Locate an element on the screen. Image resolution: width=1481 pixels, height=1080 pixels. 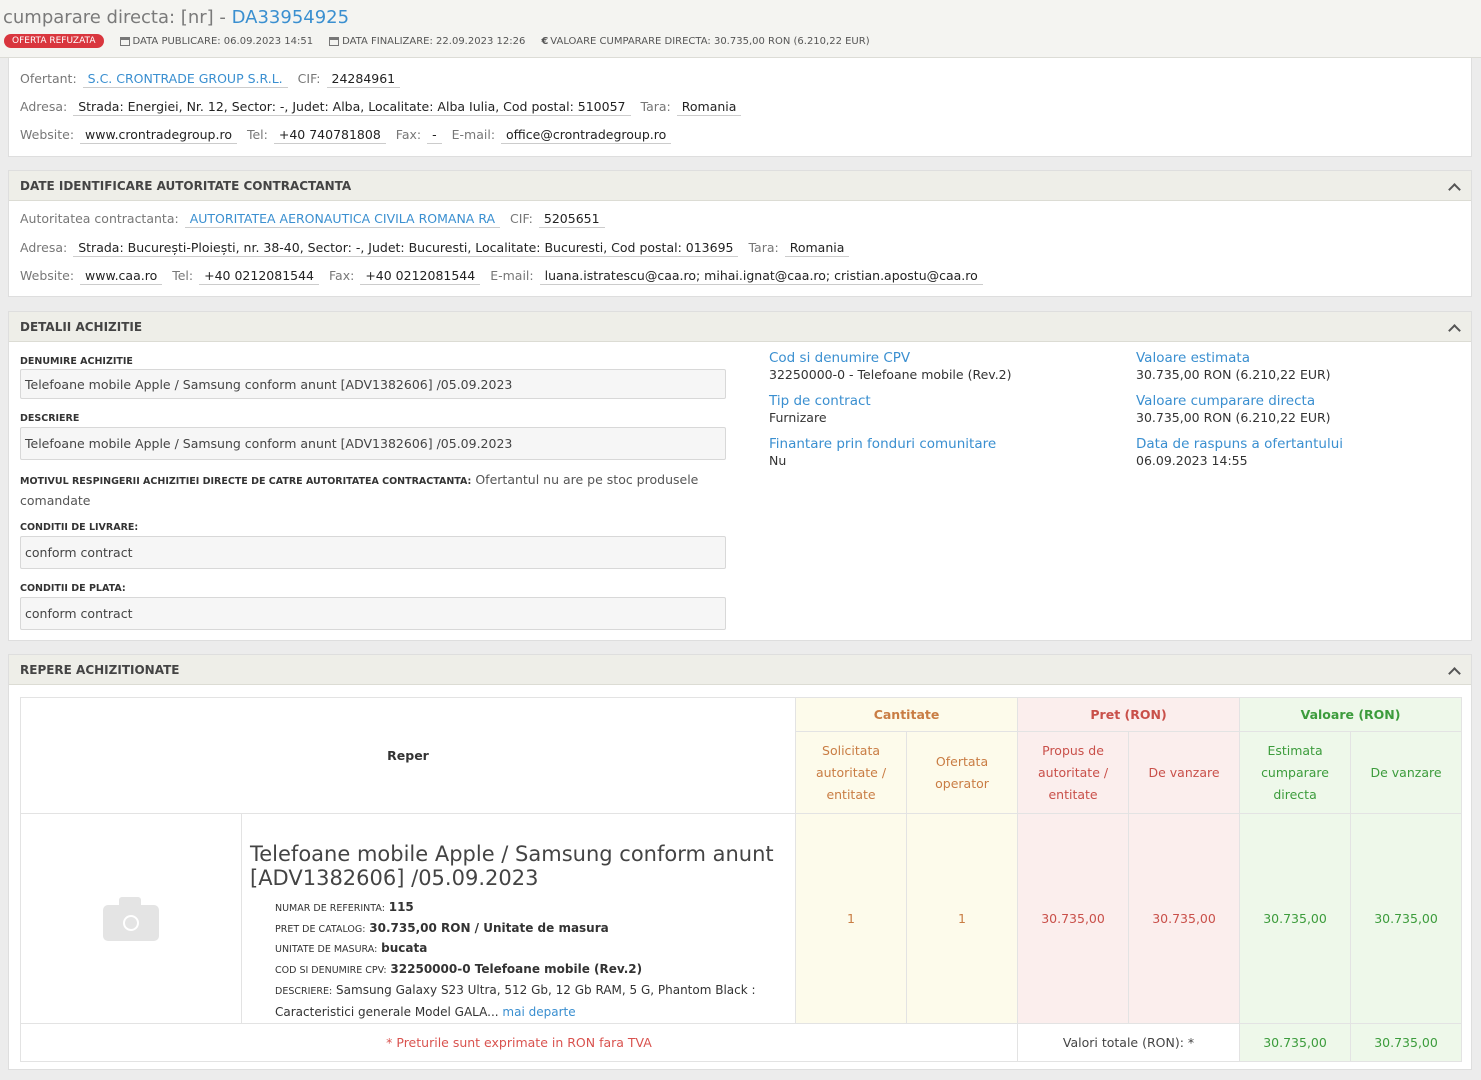
offered-qty: 1 is located at coordinates (962, 918).